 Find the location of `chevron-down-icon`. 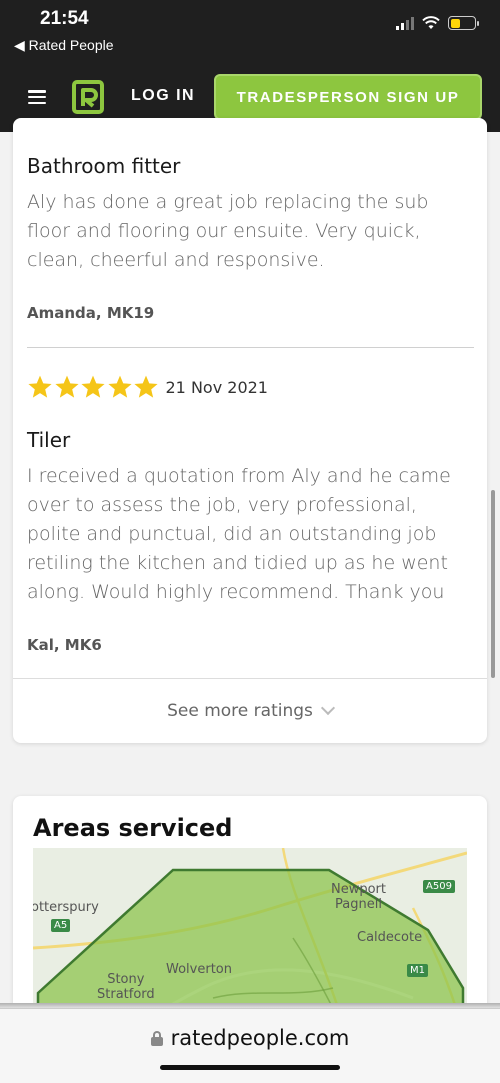

chevron-down-icon is located at coordinates (327, 708).